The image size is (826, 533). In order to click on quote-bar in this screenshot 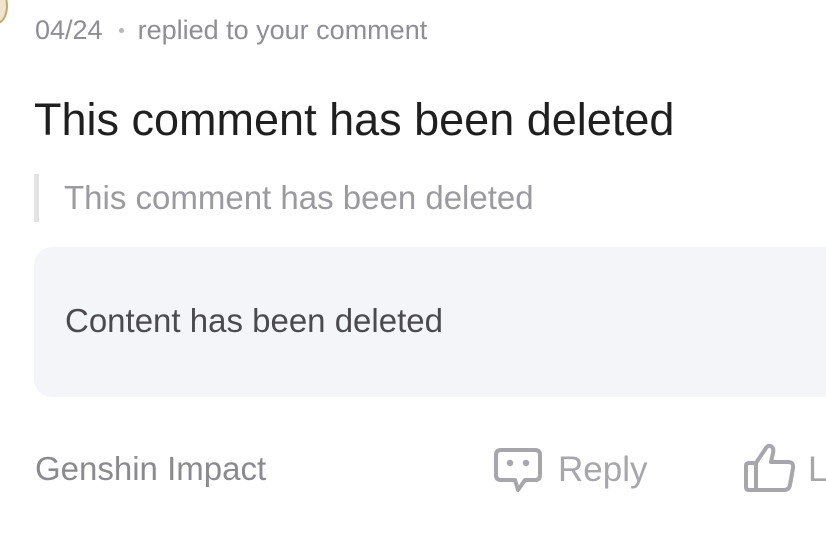, I will do `click(36, 198)`.